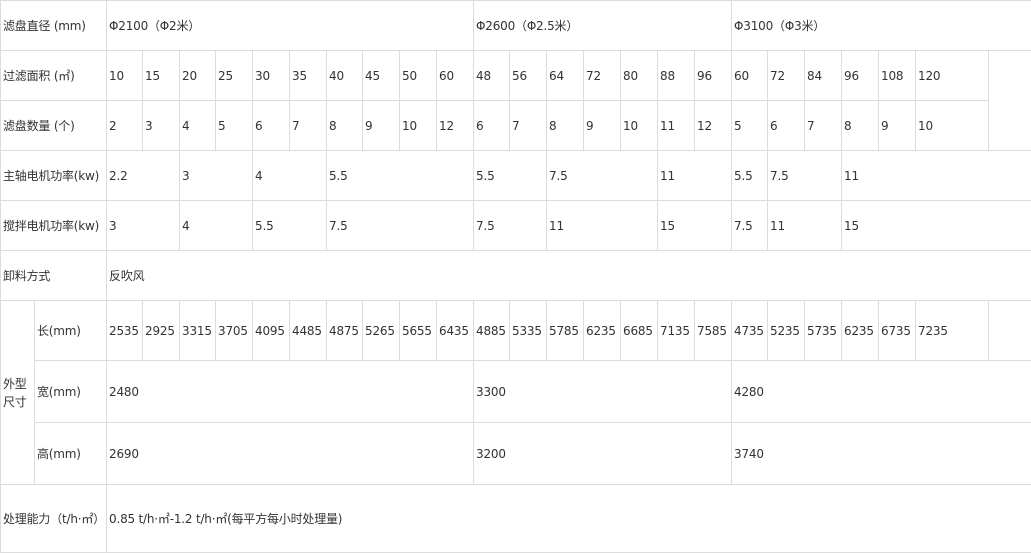 The height and width of the screenshot is (553, 1031). I want to click on disc-count-cell: 3, so click(161, 125).